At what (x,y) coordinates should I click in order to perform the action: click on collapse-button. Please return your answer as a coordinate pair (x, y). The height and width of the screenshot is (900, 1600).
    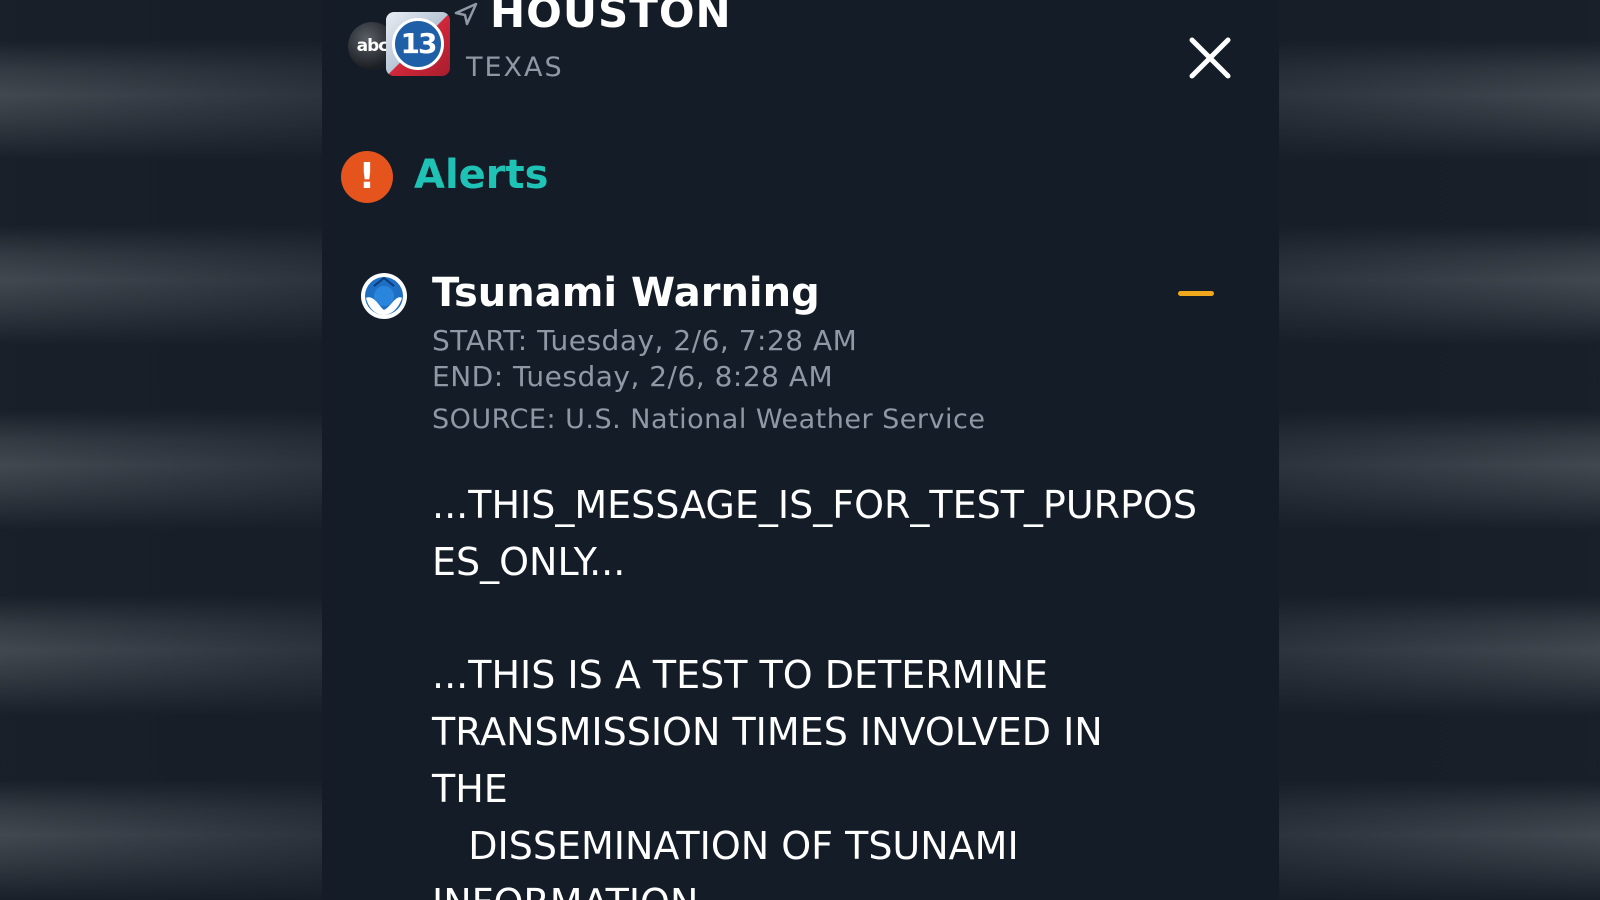
    Looking at the image, I should click on (1196, 294).